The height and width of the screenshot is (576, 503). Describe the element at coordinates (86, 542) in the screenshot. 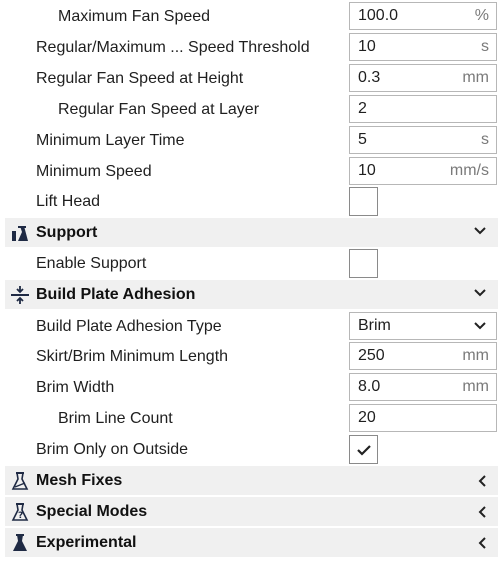

I see `category-label: Experimental` at that location.